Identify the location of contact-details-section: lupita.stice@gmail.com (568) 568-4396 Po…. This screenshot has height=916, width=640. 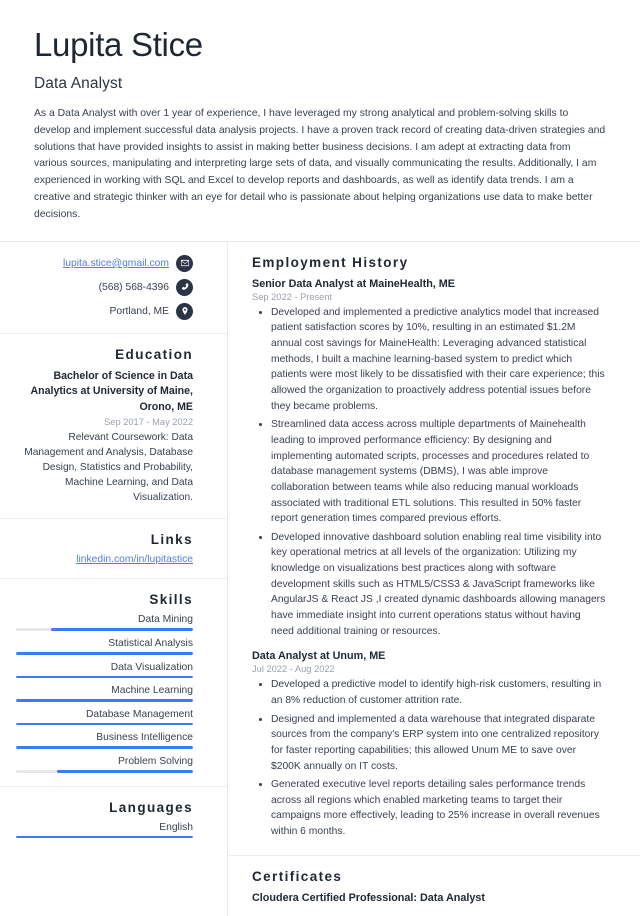
(113, 287).